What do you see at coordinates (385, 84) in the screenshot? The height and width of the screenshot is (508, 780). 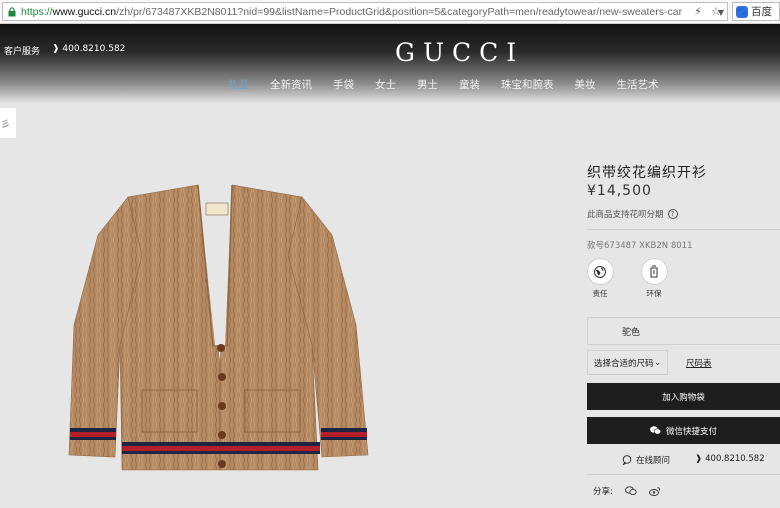 I see `nav-item-women: 女士` at bounding box center [385, 84].